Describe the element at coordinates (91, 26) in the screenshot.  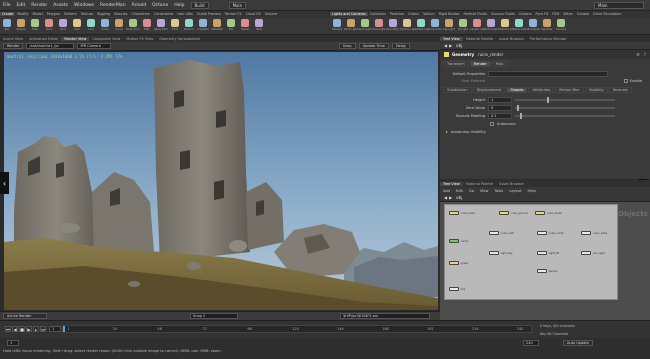
I see `shelf-tool: Line` at that location.